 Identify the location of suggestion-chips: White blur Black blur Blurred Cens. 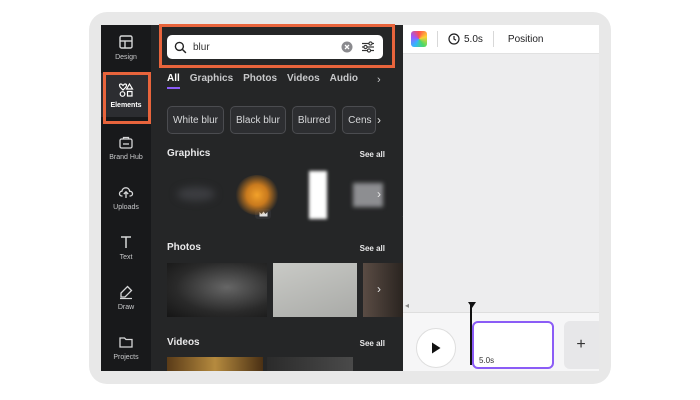
(272, 120).